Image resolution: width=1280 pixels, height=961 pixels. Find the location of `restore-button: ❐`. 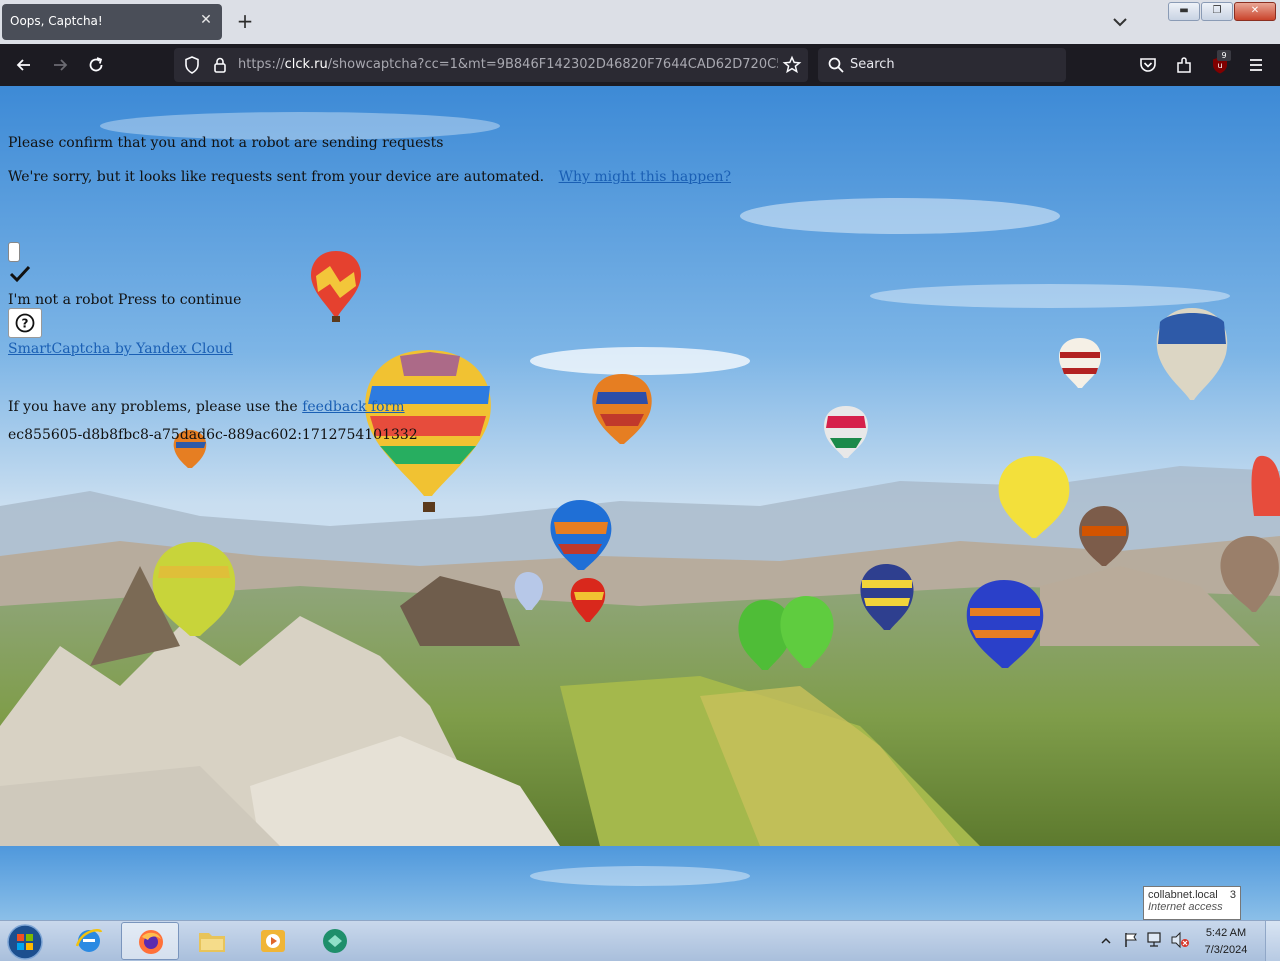

restore-button: ❐ is located at coordinates (1217, 11).